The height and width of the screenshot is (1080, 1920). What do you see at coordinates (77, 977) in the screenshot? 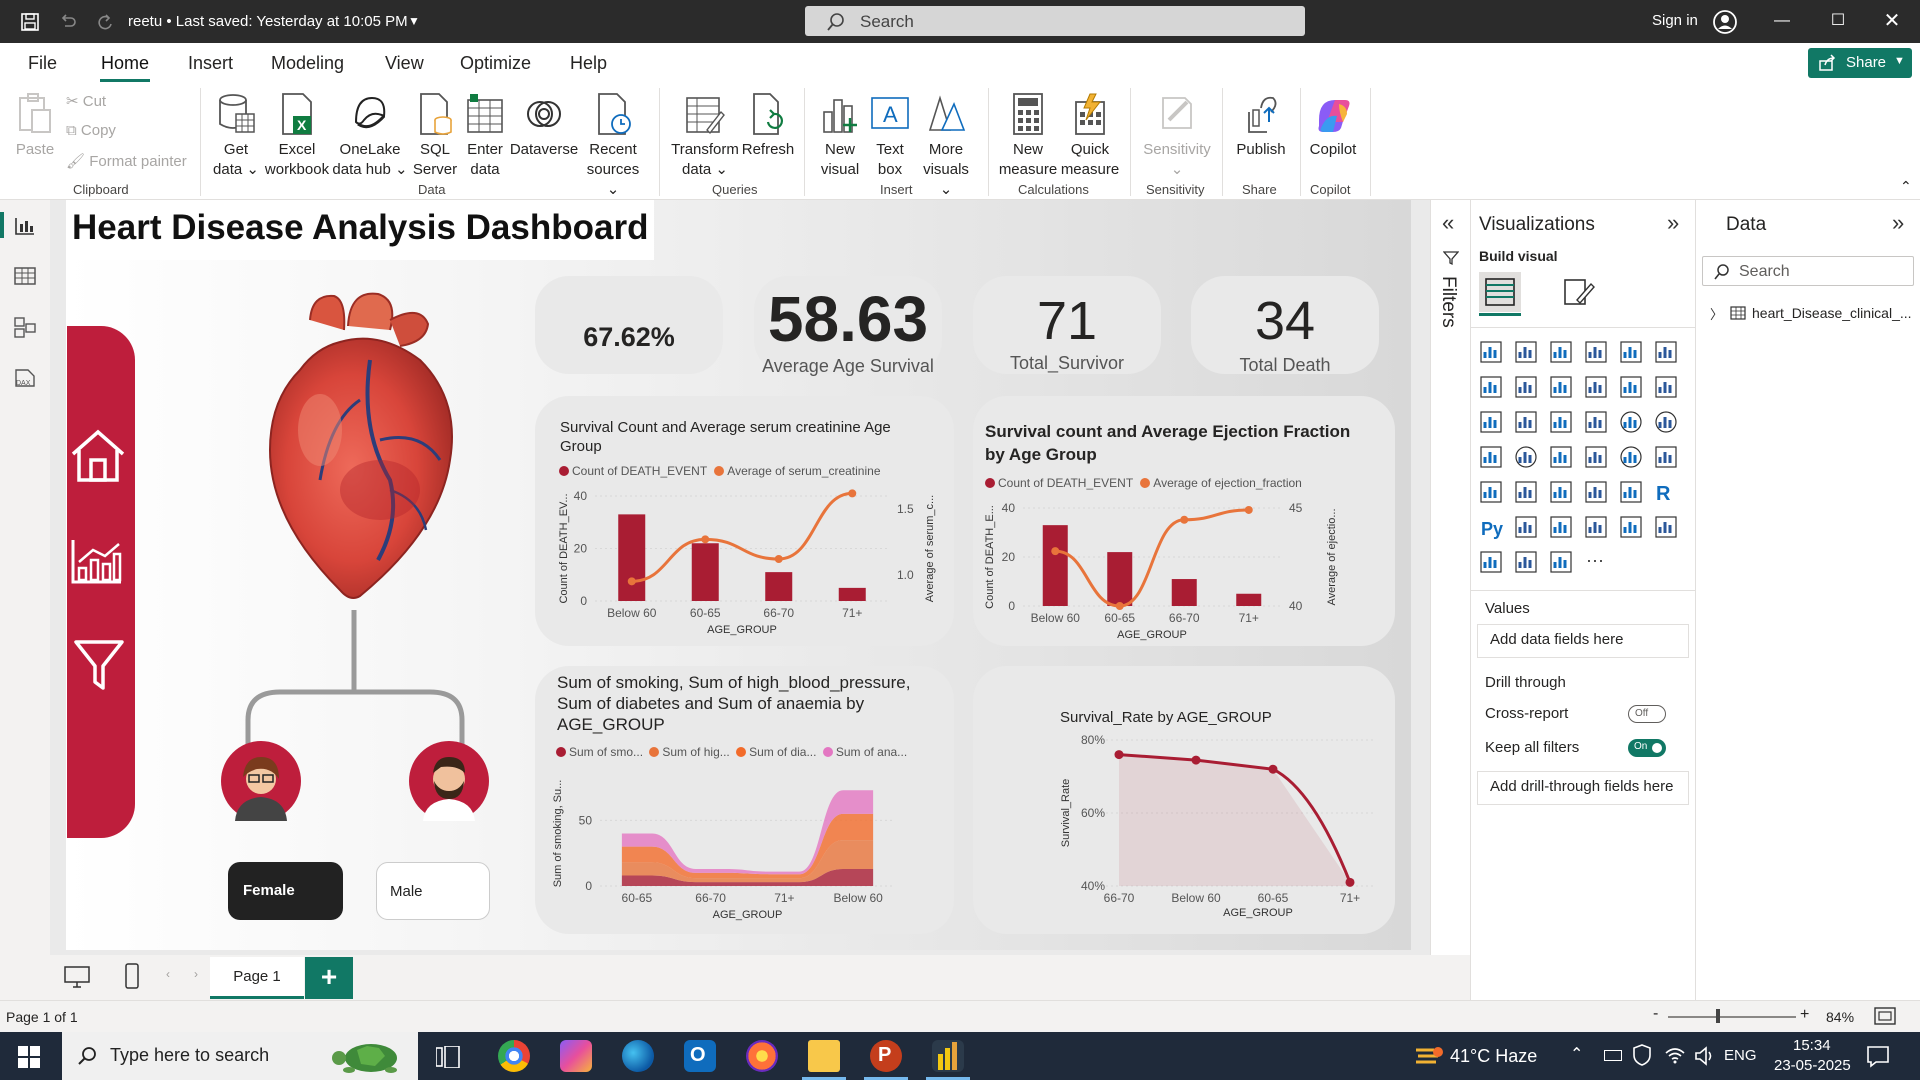
I see `desktop-layout-icon` at bounding box center [77, 977].